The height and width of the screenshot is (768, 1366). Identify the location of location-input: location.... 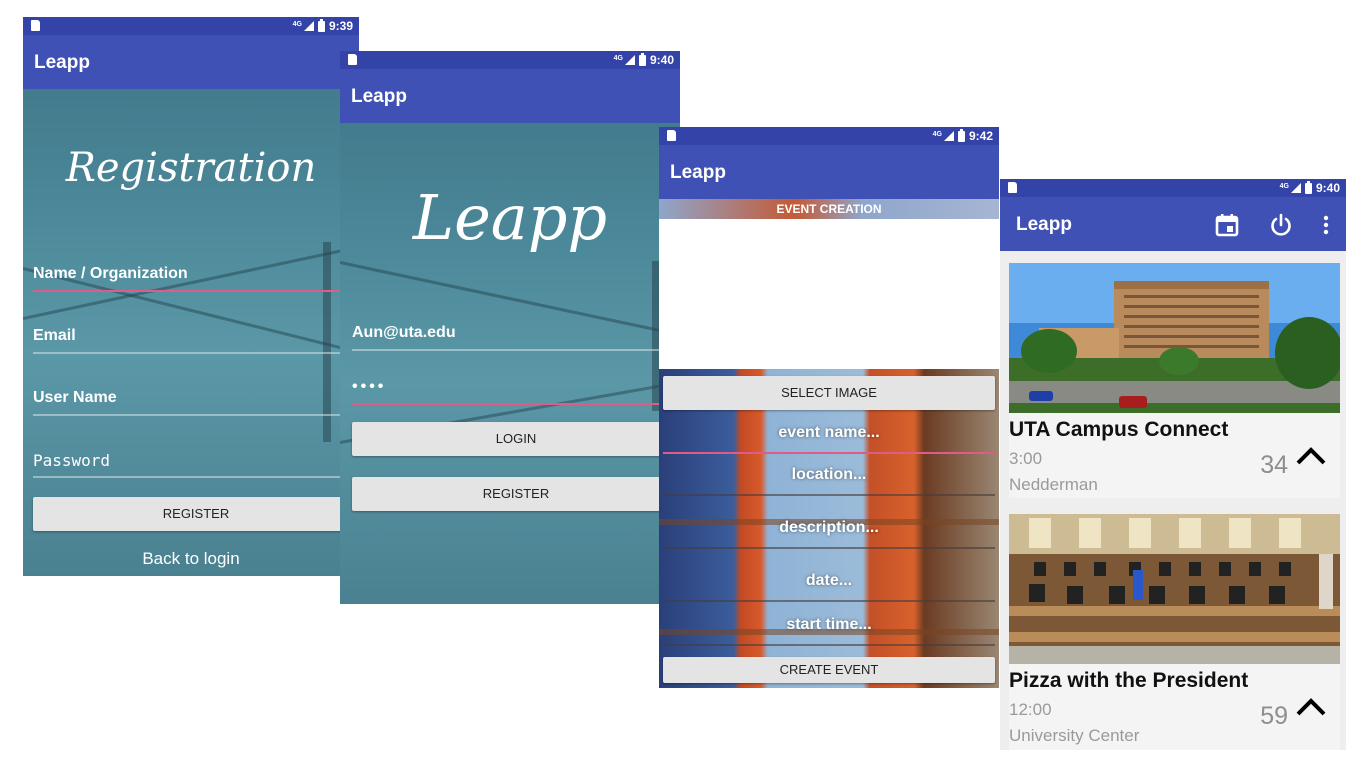
(829, 476).